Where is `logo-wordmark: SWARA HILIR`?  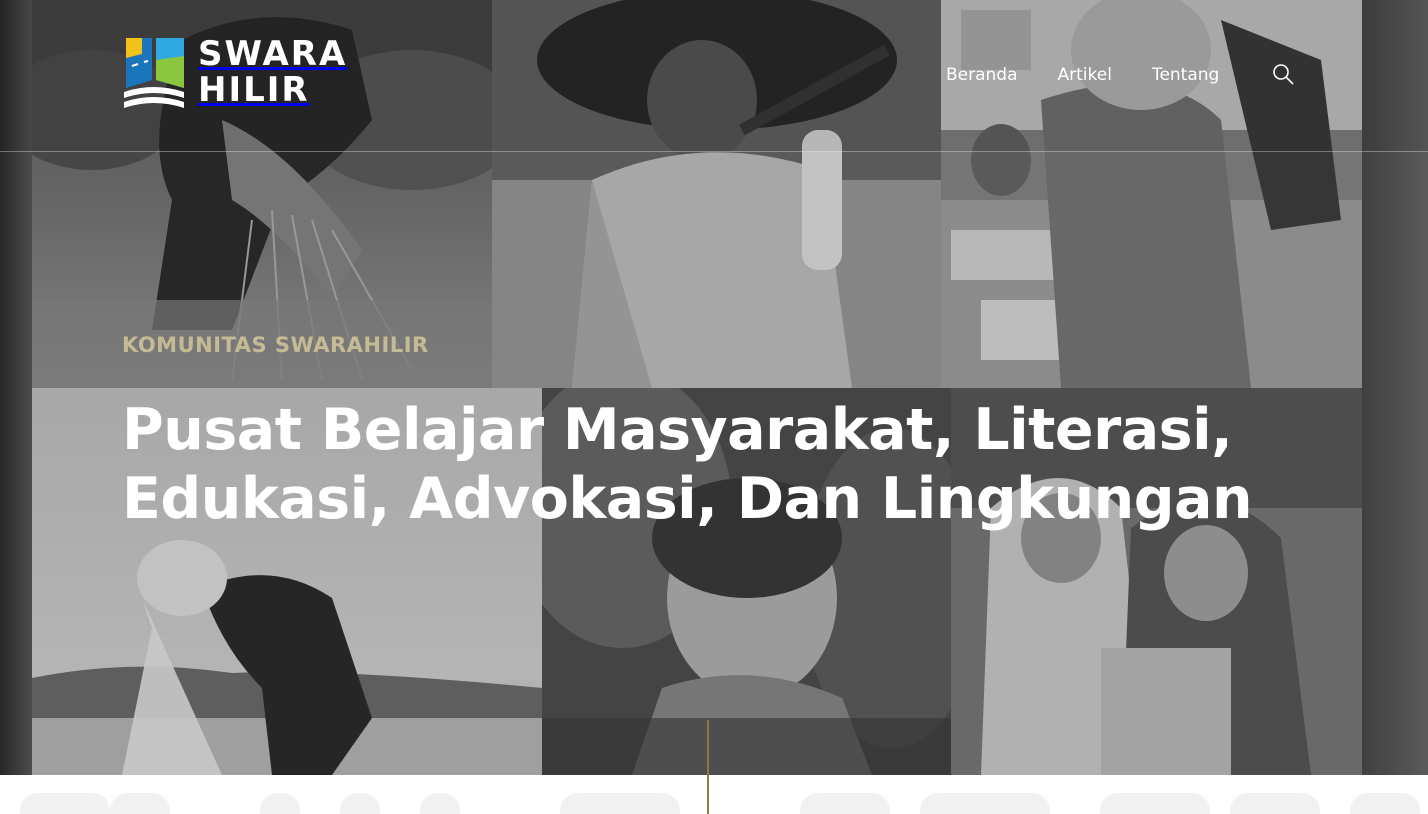
logo-wordmark: SWARA HILIR is located at coordinates (272, 72).